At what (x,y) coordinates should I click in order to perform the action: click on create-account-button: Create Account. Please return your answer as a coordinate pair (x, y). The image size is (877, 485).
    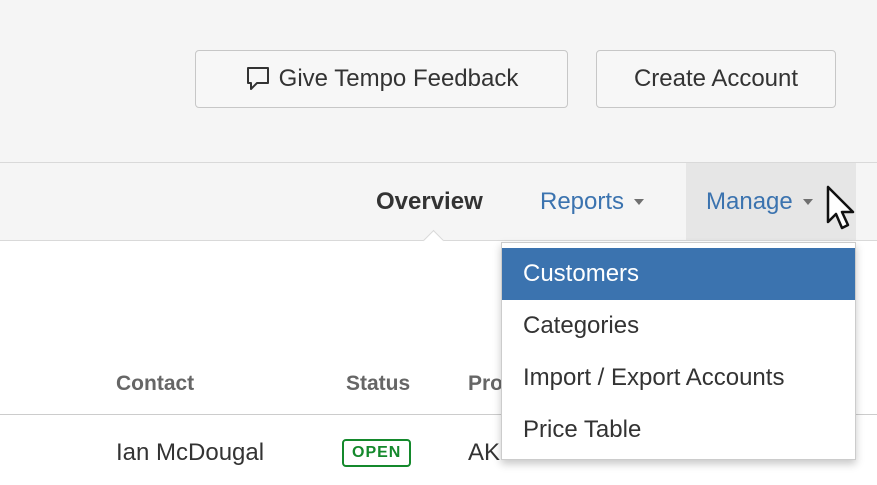
    Looking at the image, I should click on (716, 79).